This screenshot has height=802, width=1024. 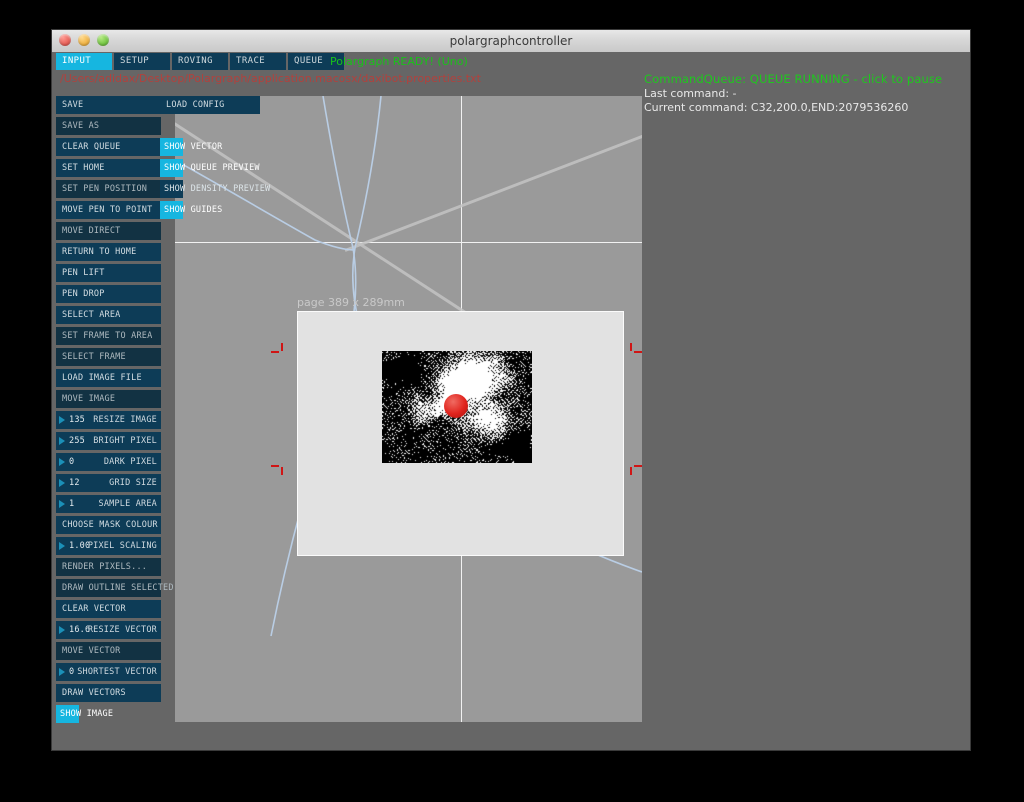 What do you see at coordinates (108, 126) in the screenshot?
I see `sidebar-button-save-as: SAVE AS` at bounding box center [108, 126].